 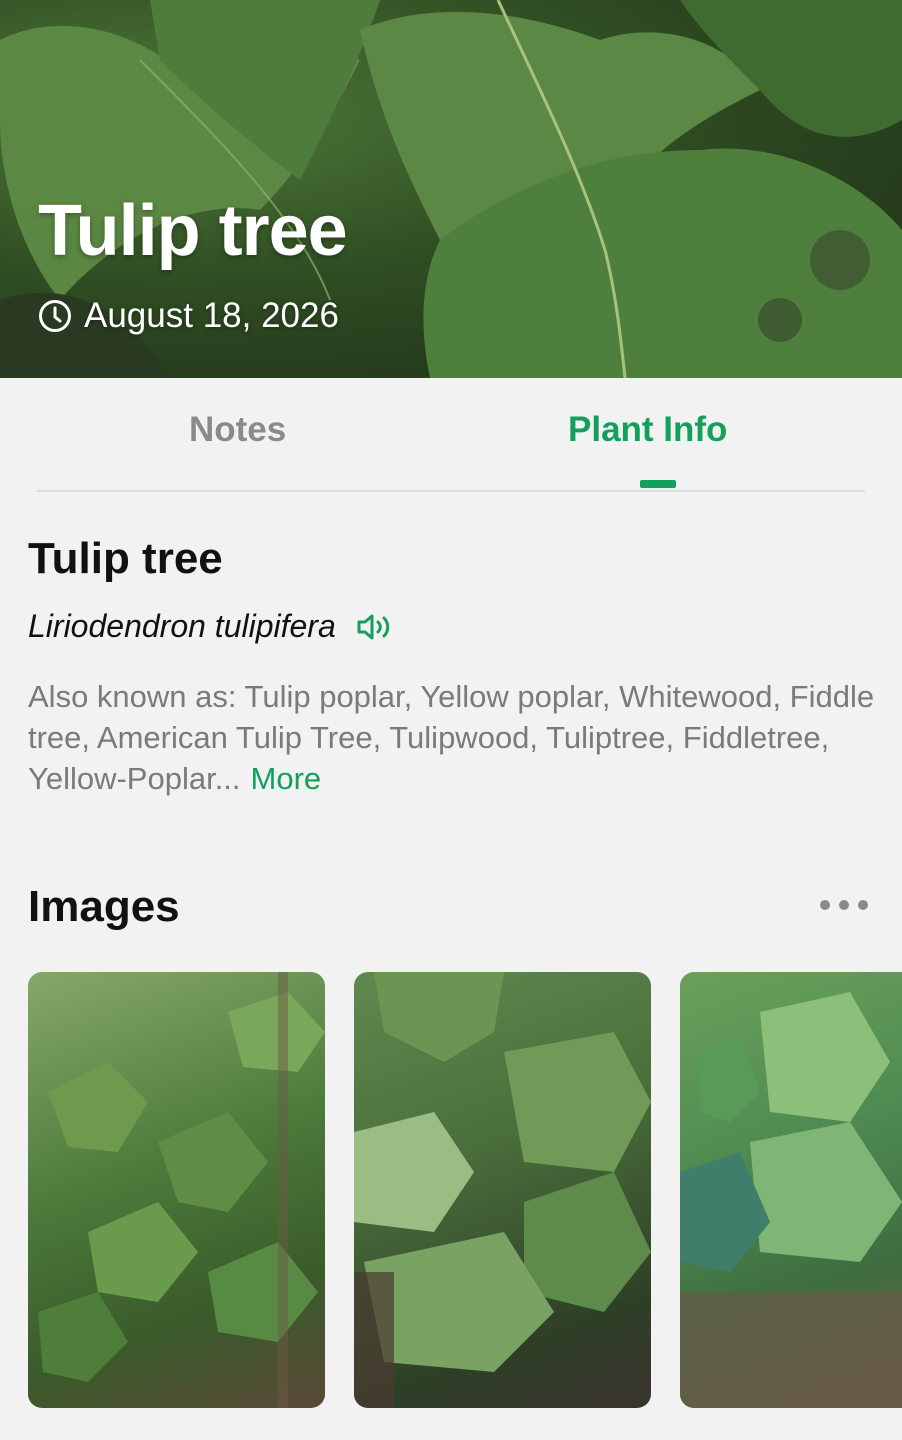 I want to click on clock-icon, so click(x=55, y=316).